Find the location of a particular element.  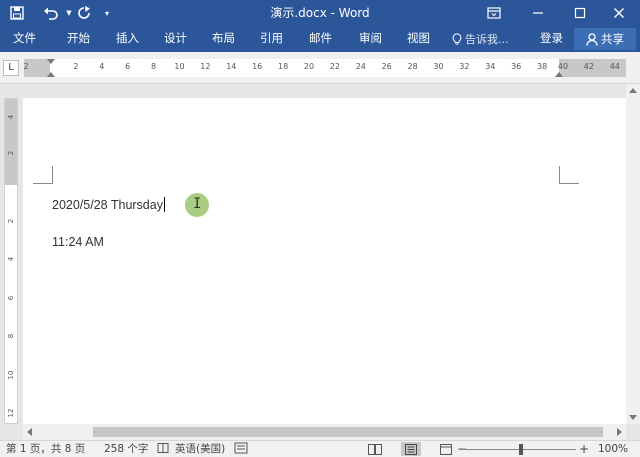

page-count-status: 第 1 页，共 8 页 is located at coordinates (45, 449).